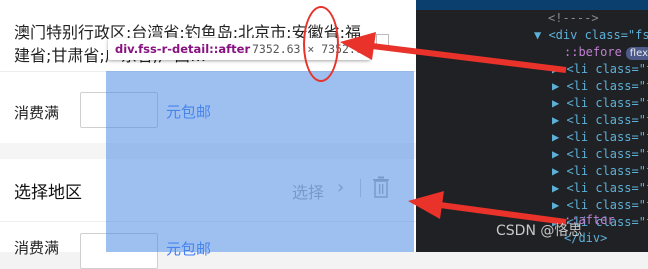 Image resolution: width=648 pixels, height=269 pixels. What do you see at coordinates (37, 113) in the screenshot?
I see `free-shipping-label: 消费满` at bounding box center [37, 113].